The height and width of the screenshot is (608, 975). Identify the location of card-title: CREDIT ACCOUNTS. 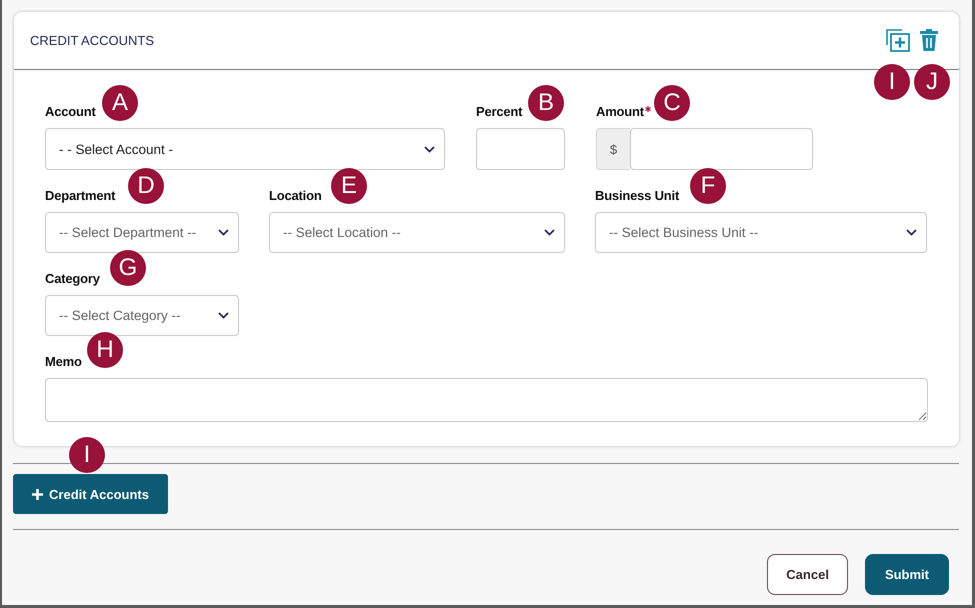
(92, 40).